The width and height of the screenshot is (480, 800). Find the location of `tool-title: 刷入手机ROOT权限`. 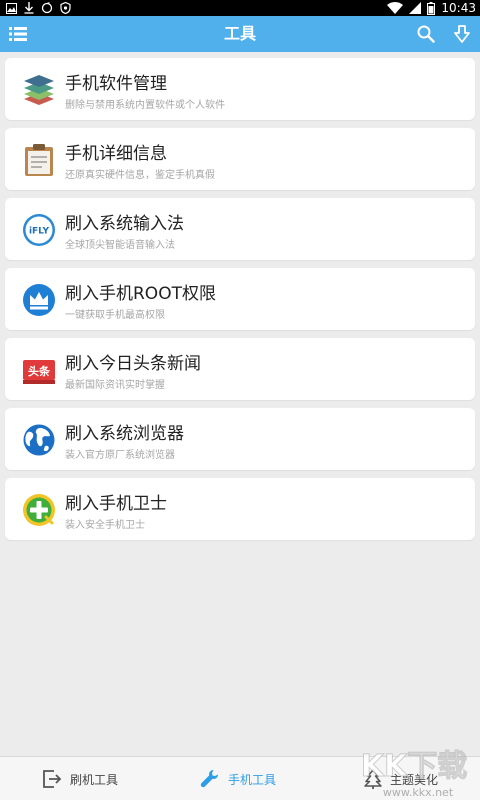

tool-title: 刷入手机ROOT权限 is located at coordinates (140, 294).